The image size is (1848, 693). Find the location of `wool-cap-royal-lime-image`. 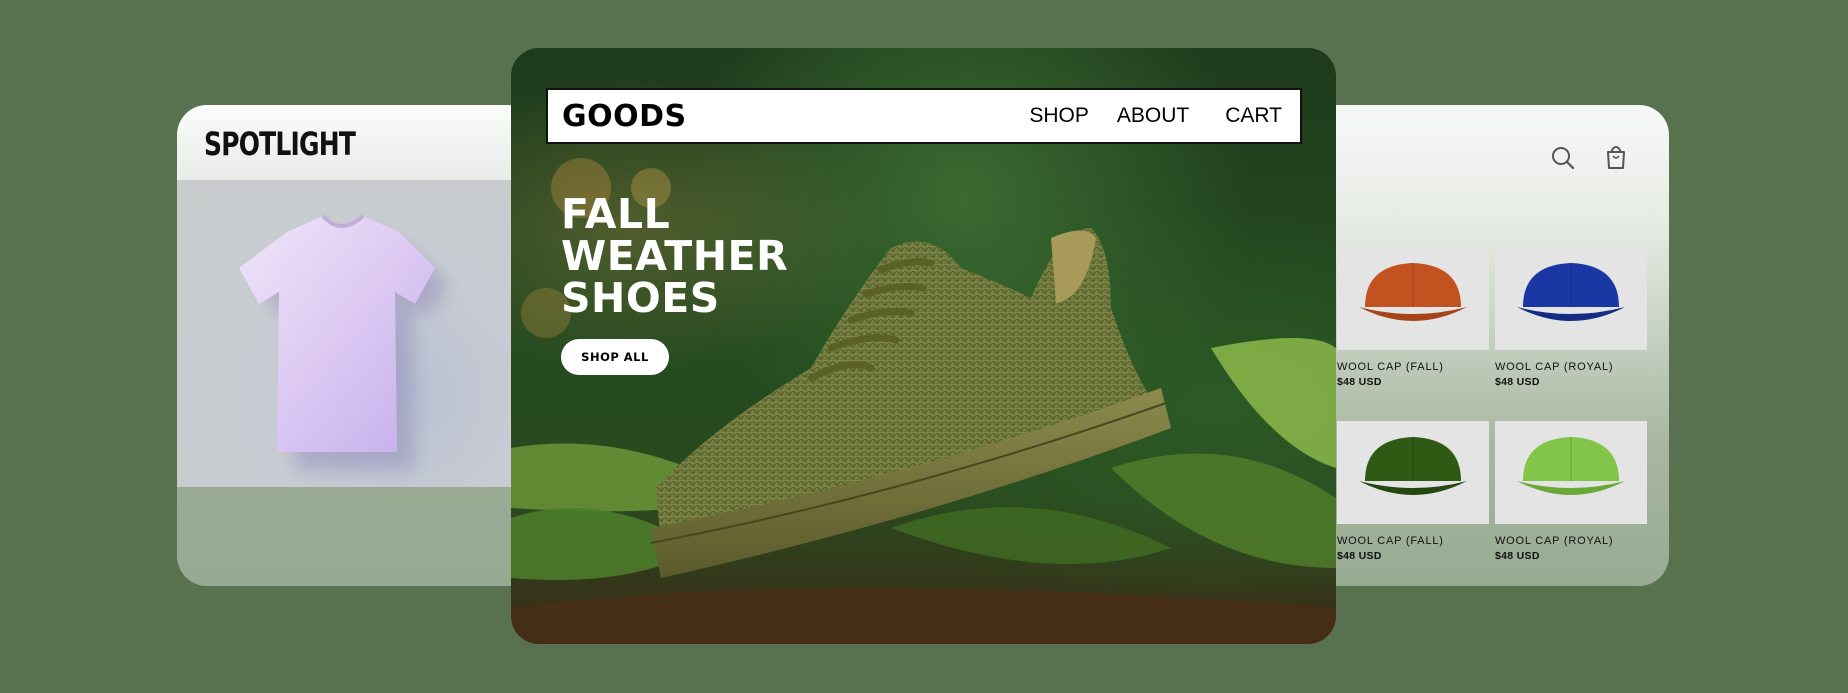

wool-cap-royal-lime-image is located at coordinates (1571, 466).